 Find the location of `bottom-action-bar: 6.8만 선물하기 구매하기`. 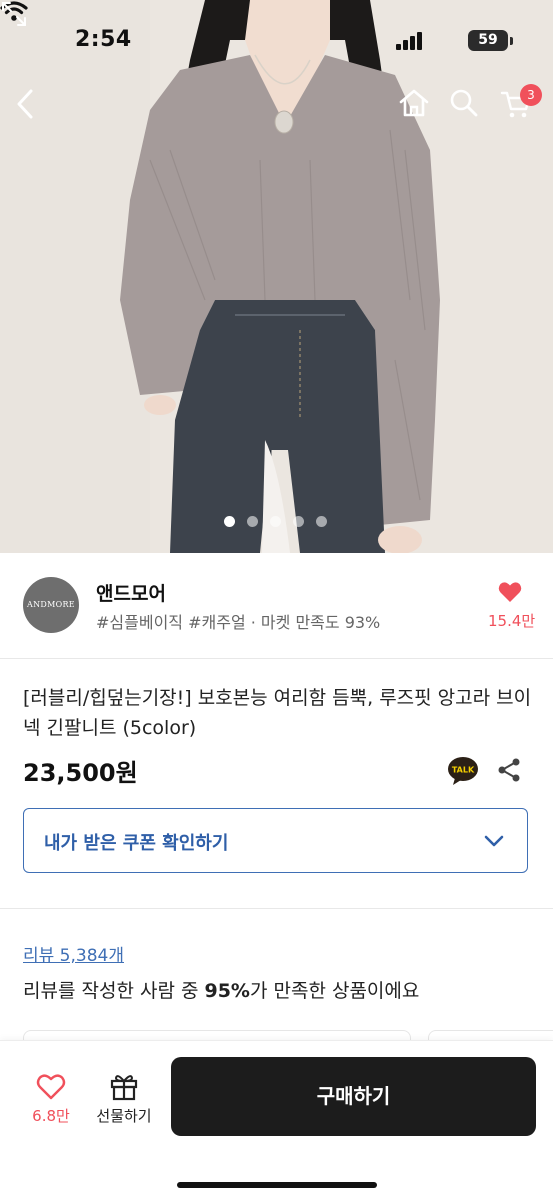

bottom-action-bar: 6.8만 선물하기 구매하기 is located at coordinates (276, 1120).